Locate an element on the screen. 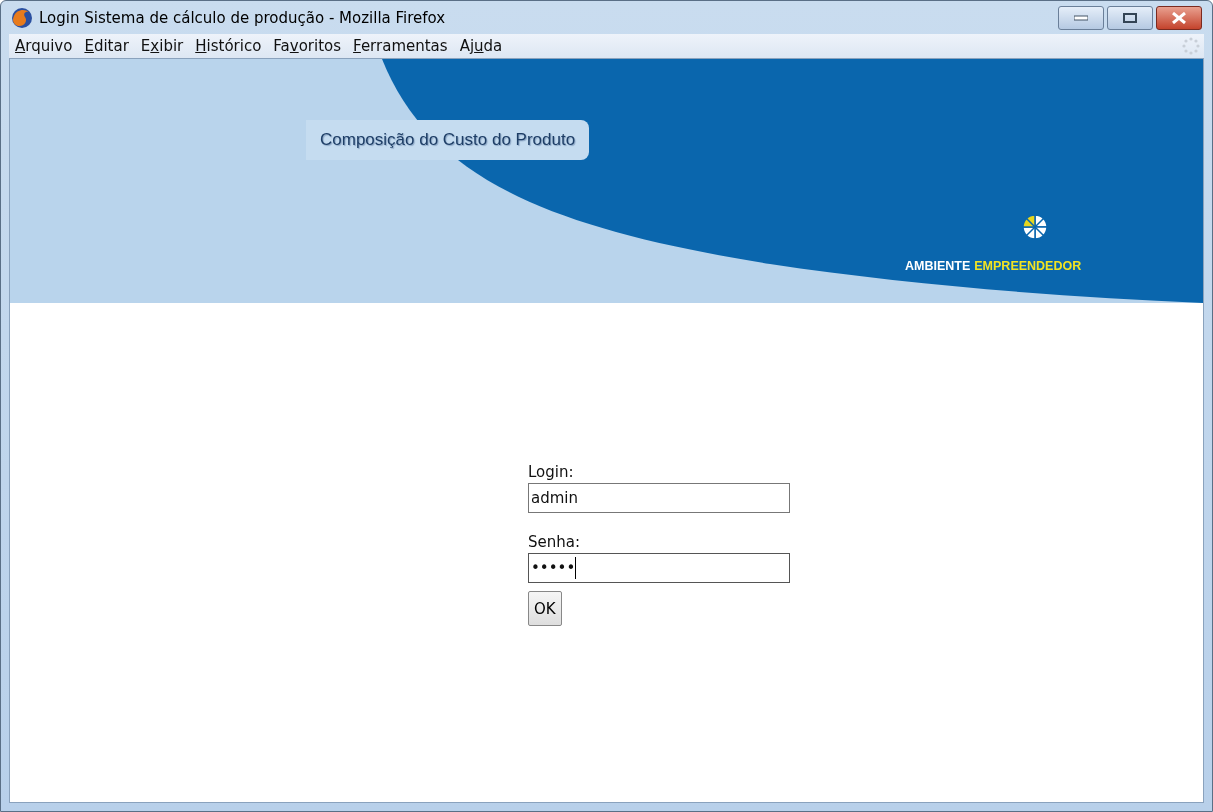 Image resolution: width=1213 pixels, height=812 pixels. menu-item: Exibir is located at coordinates (162, 46).